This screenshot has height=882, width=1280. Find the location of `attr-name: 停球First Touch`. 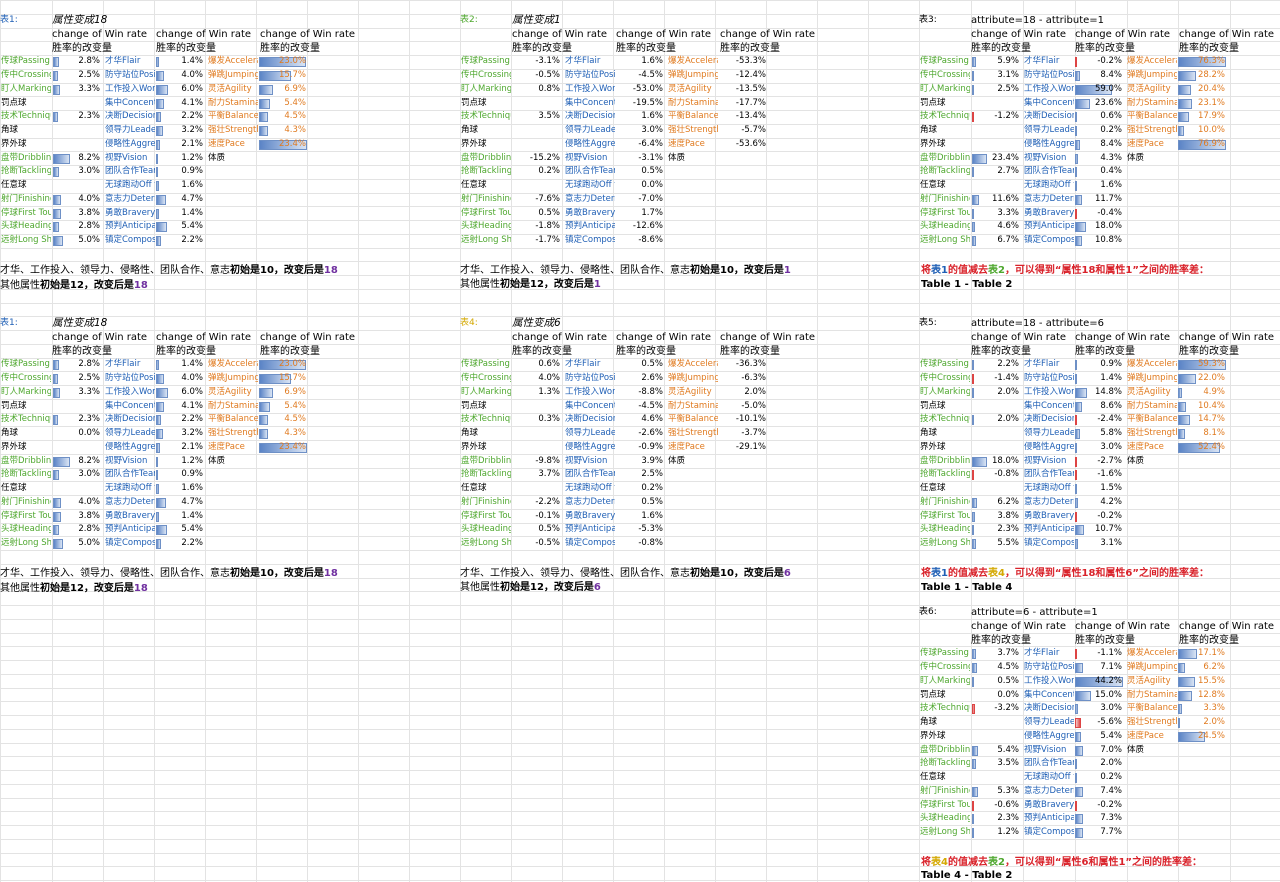

attr-name: 停球First Touch is located at coordinates (25, 214).